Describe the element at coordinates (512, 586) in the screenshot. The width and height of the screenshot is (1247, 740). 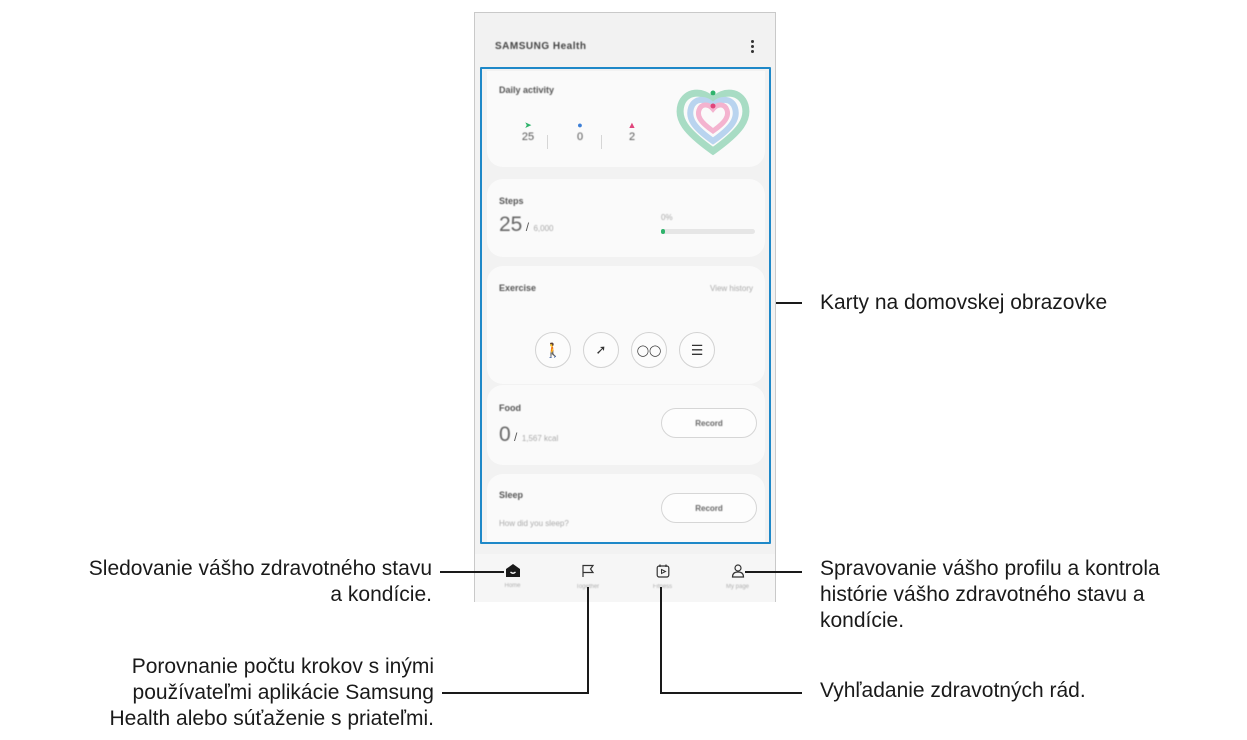
I see `nav-label: Home` at that location.